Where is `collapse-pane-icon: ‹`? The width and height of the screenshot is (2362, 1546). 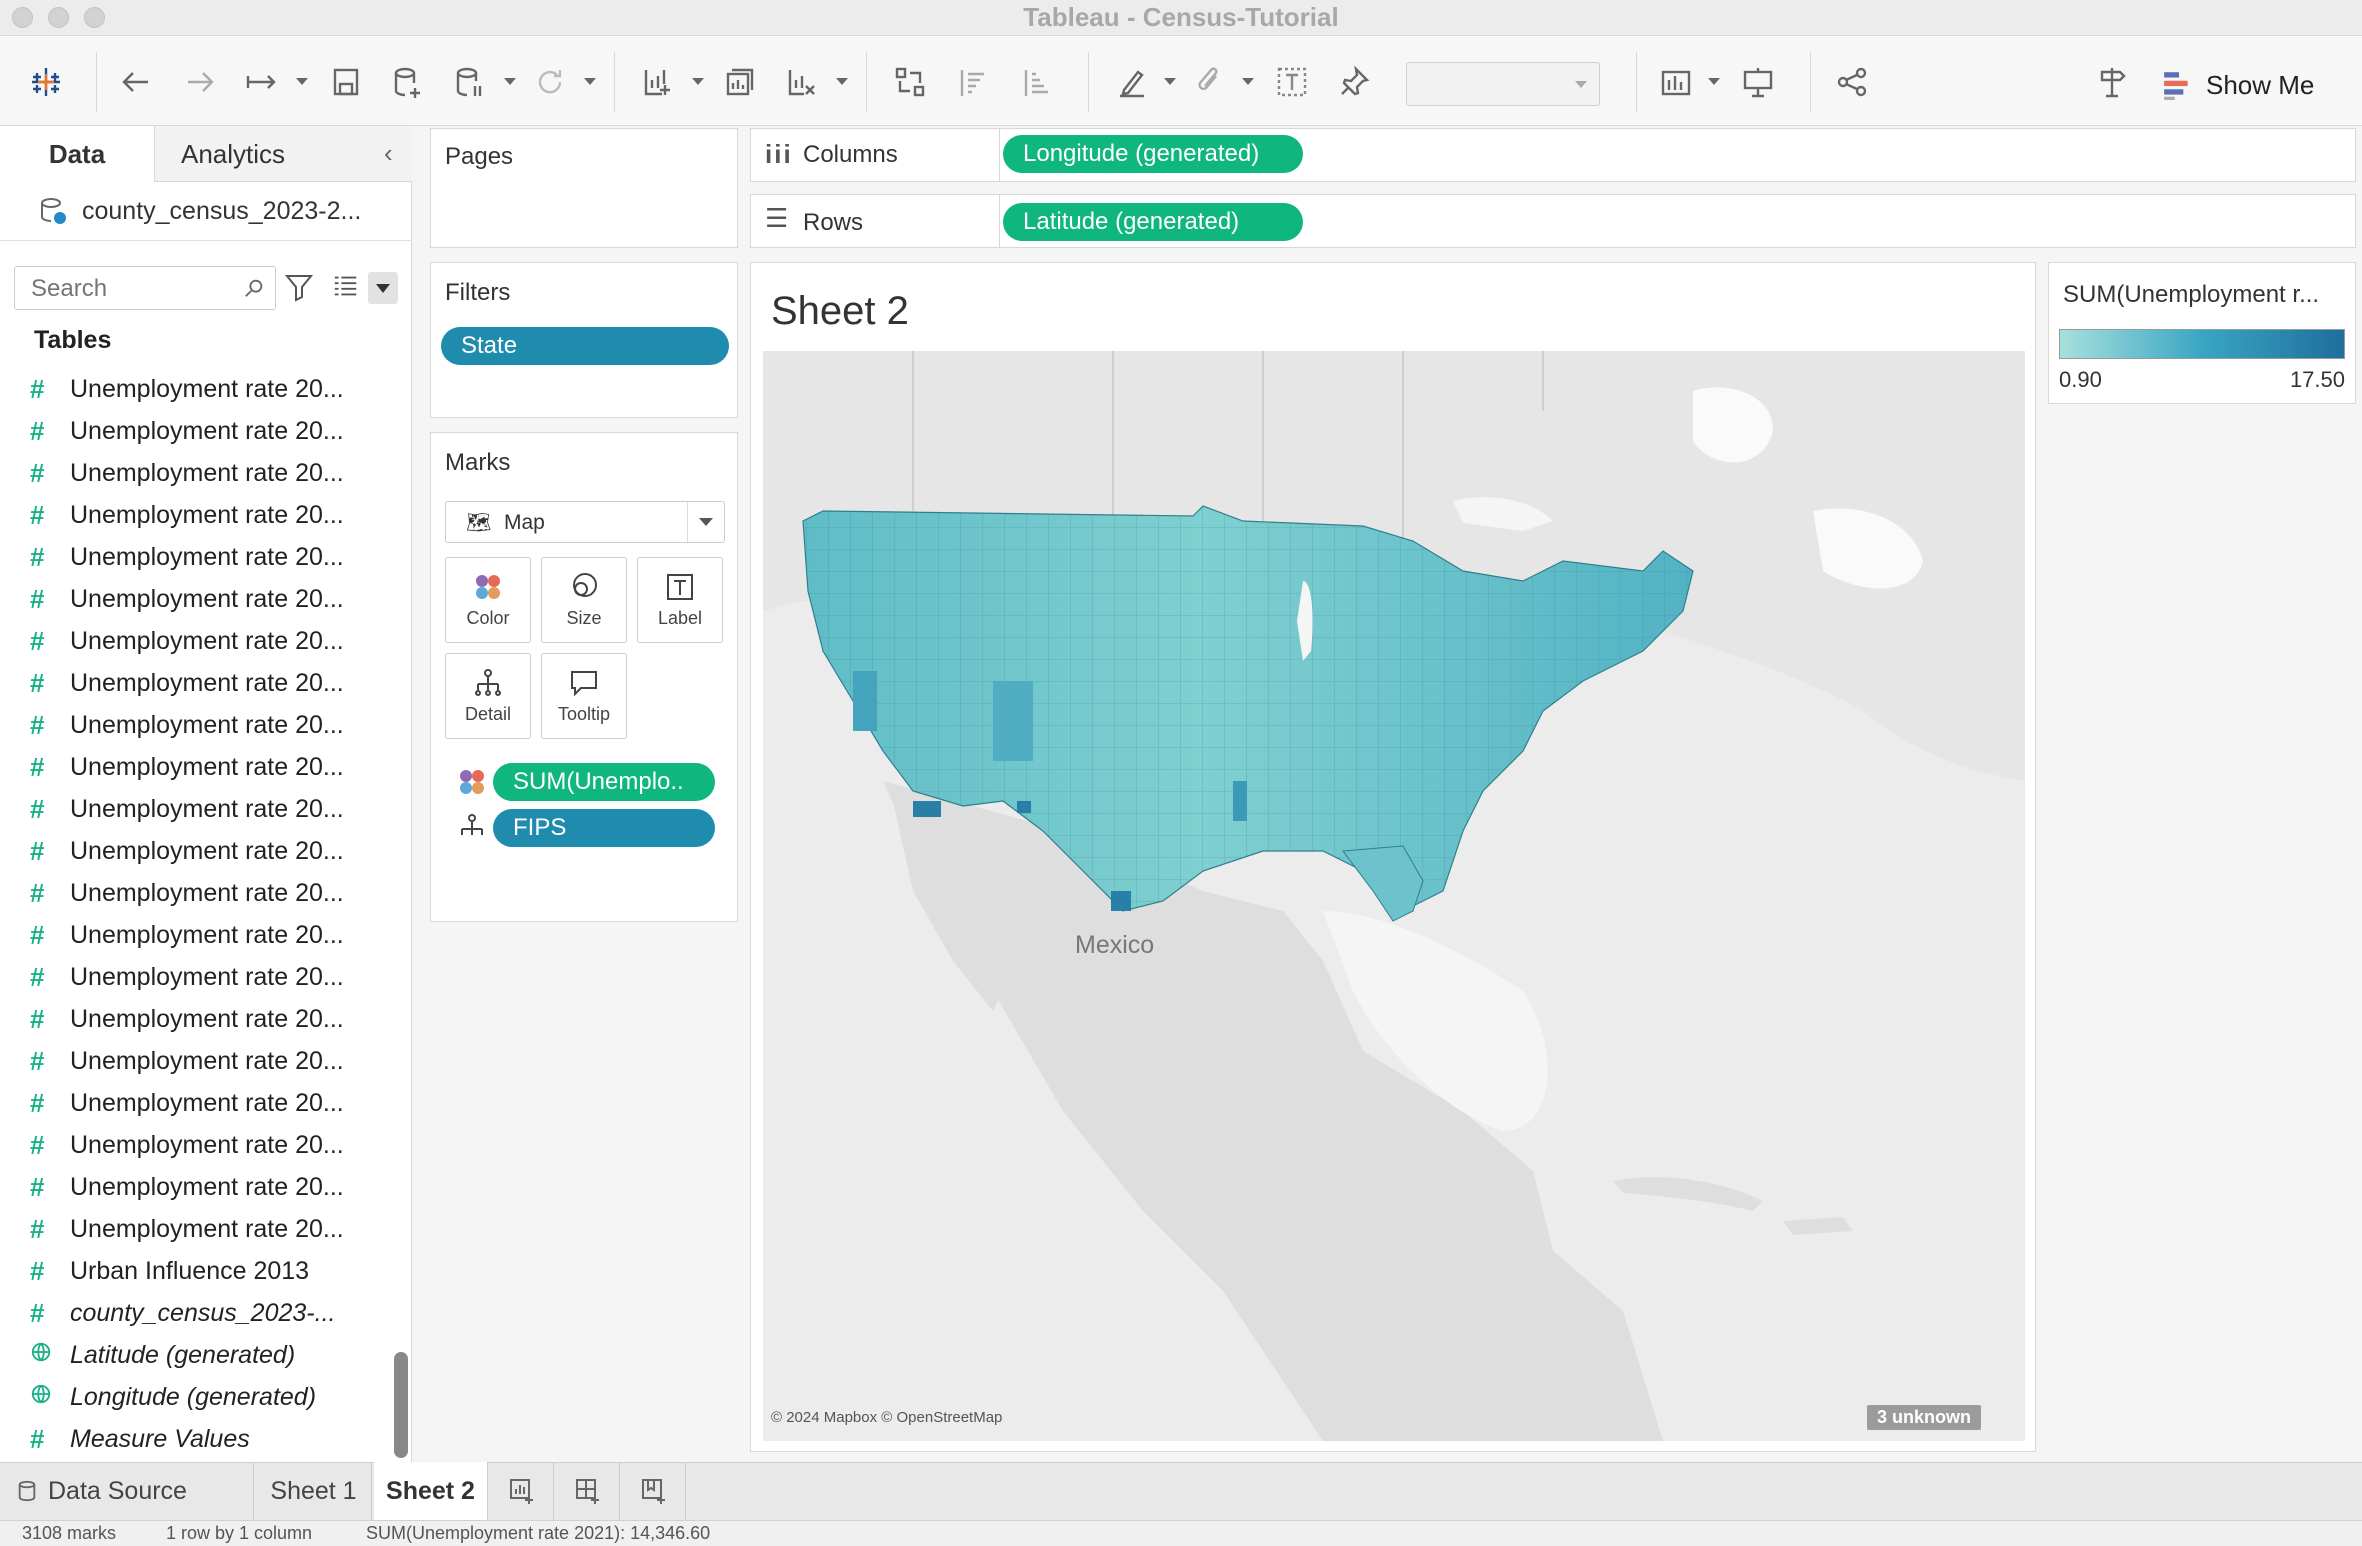
collapse-pane-icon: ‹ is located at coordinates (388, 153).